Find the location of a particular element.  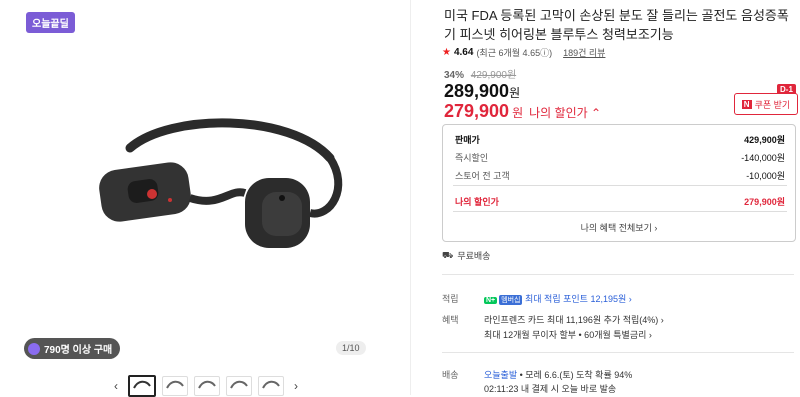

free-shipping: ⛟ 무료배송 is located at coordinates (466, 255).